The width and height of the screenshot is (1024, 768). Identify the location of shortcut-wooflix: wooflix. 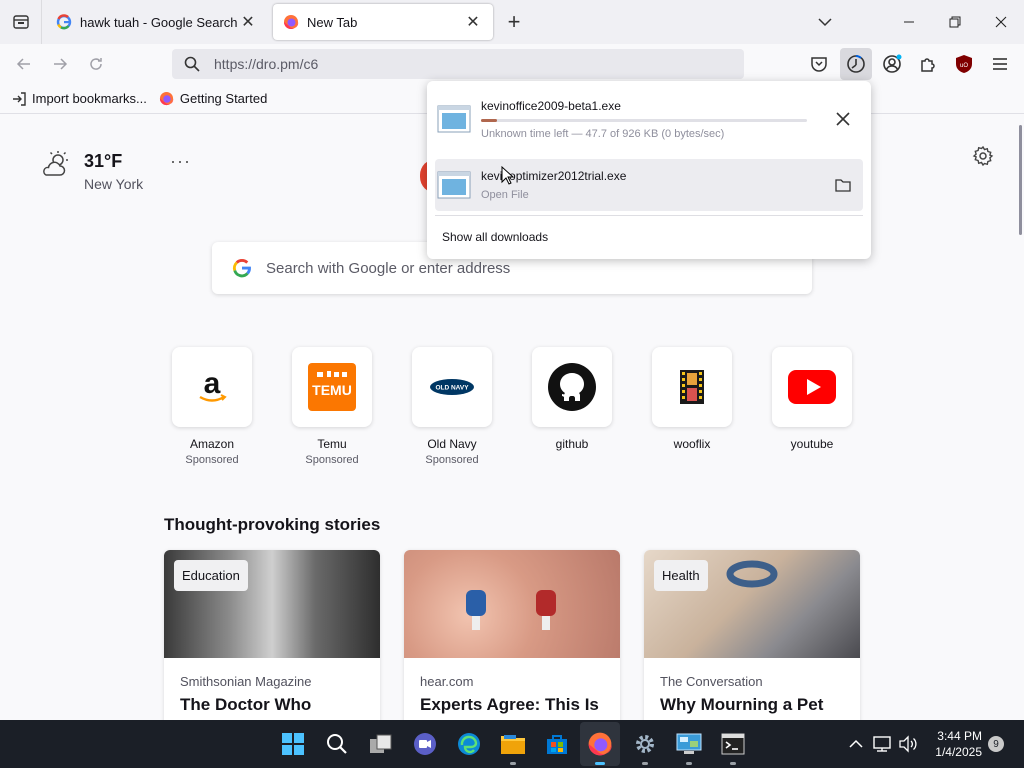
(692, 399).